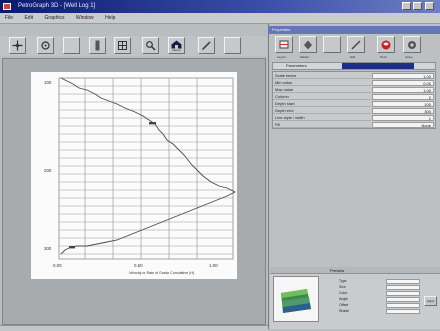 The image size is (440, 331). I want to click on property-label: Column, so click(322, 97).